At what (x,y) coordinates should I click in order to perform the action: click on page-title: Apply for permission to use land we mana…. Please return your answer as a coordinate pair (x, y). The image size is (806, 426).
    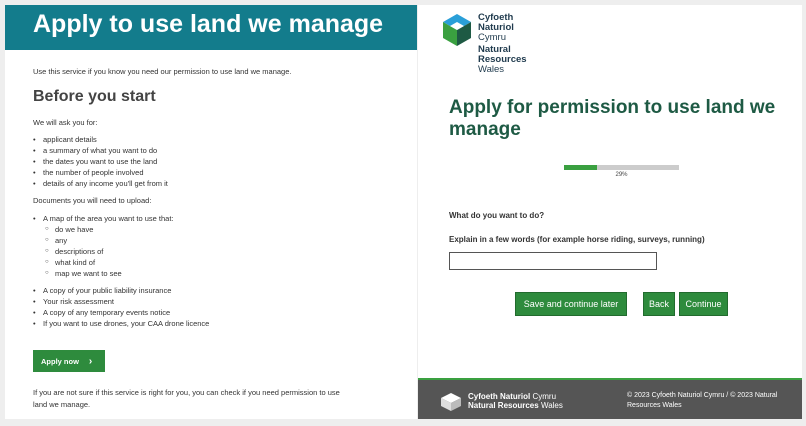
    Looking at the image, I should click on (612, 118).